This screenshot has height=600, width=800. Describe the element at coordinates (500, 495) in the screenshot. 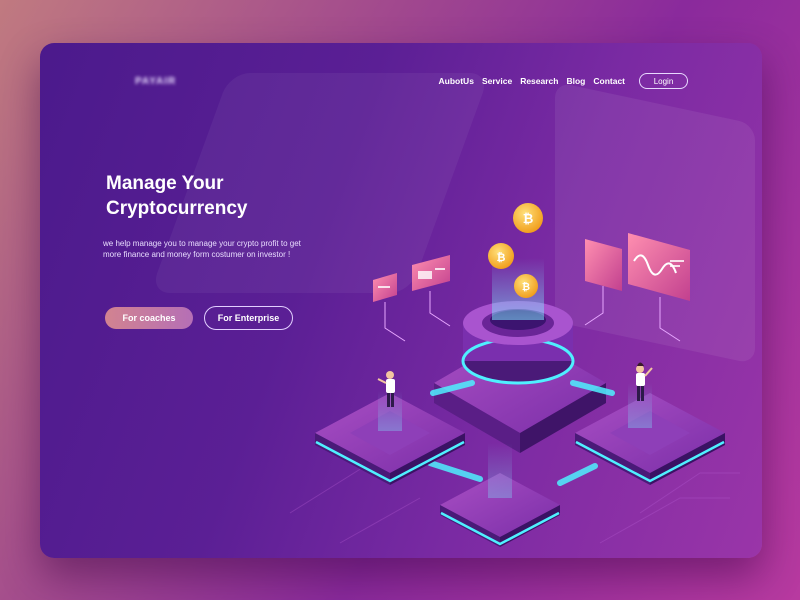

I see `bottom-platform` at that location.